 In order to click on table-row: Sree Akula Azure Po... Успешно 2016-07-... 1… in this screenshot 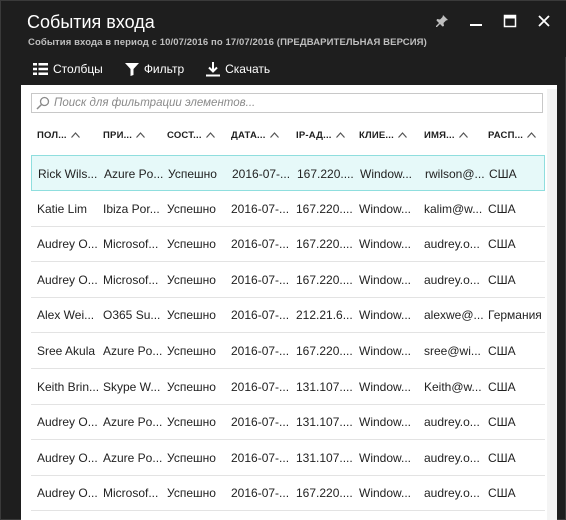, I will do `click(288, 351)`.